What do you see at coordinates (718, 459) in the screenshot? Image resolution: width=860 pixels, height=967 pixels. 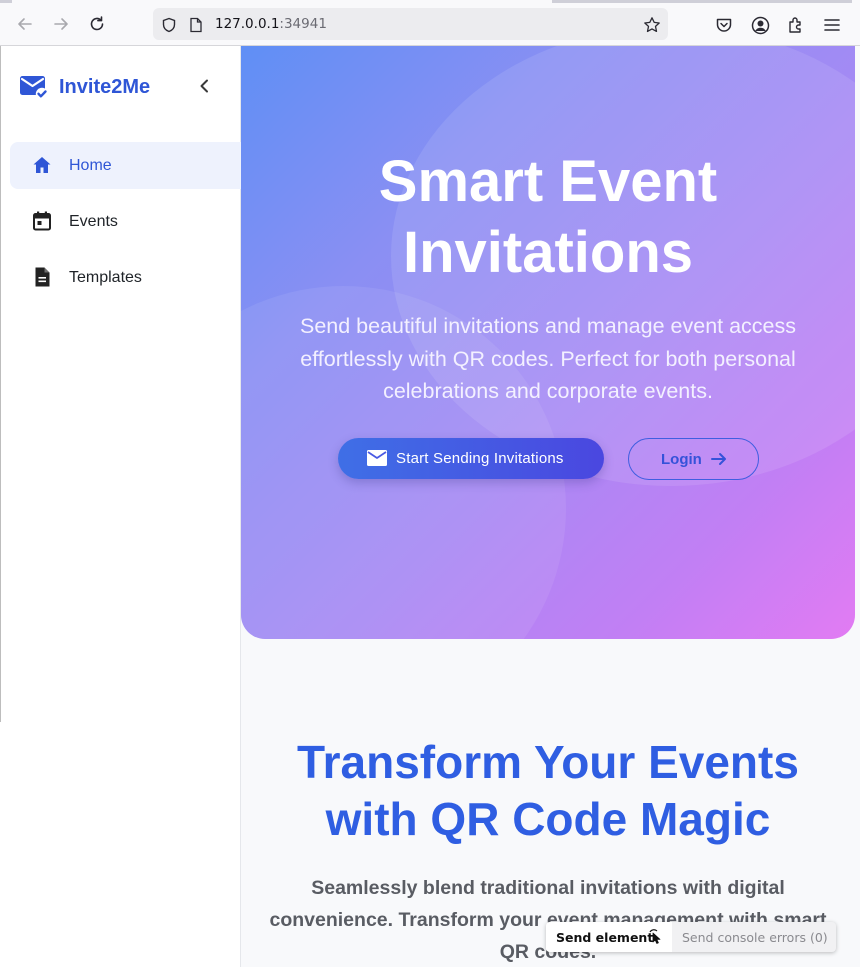 I see `arrow-right-icon` at bounding box center [718, 459].